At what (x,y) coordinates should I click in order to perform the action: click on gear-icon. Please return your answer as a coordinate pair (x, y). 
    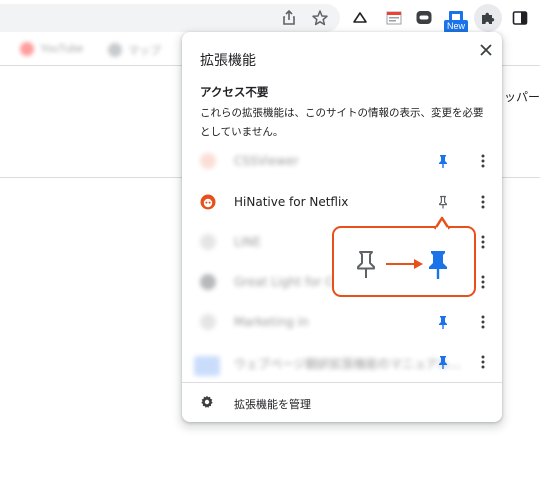
    Looking at the image, I should click on (207, 401).